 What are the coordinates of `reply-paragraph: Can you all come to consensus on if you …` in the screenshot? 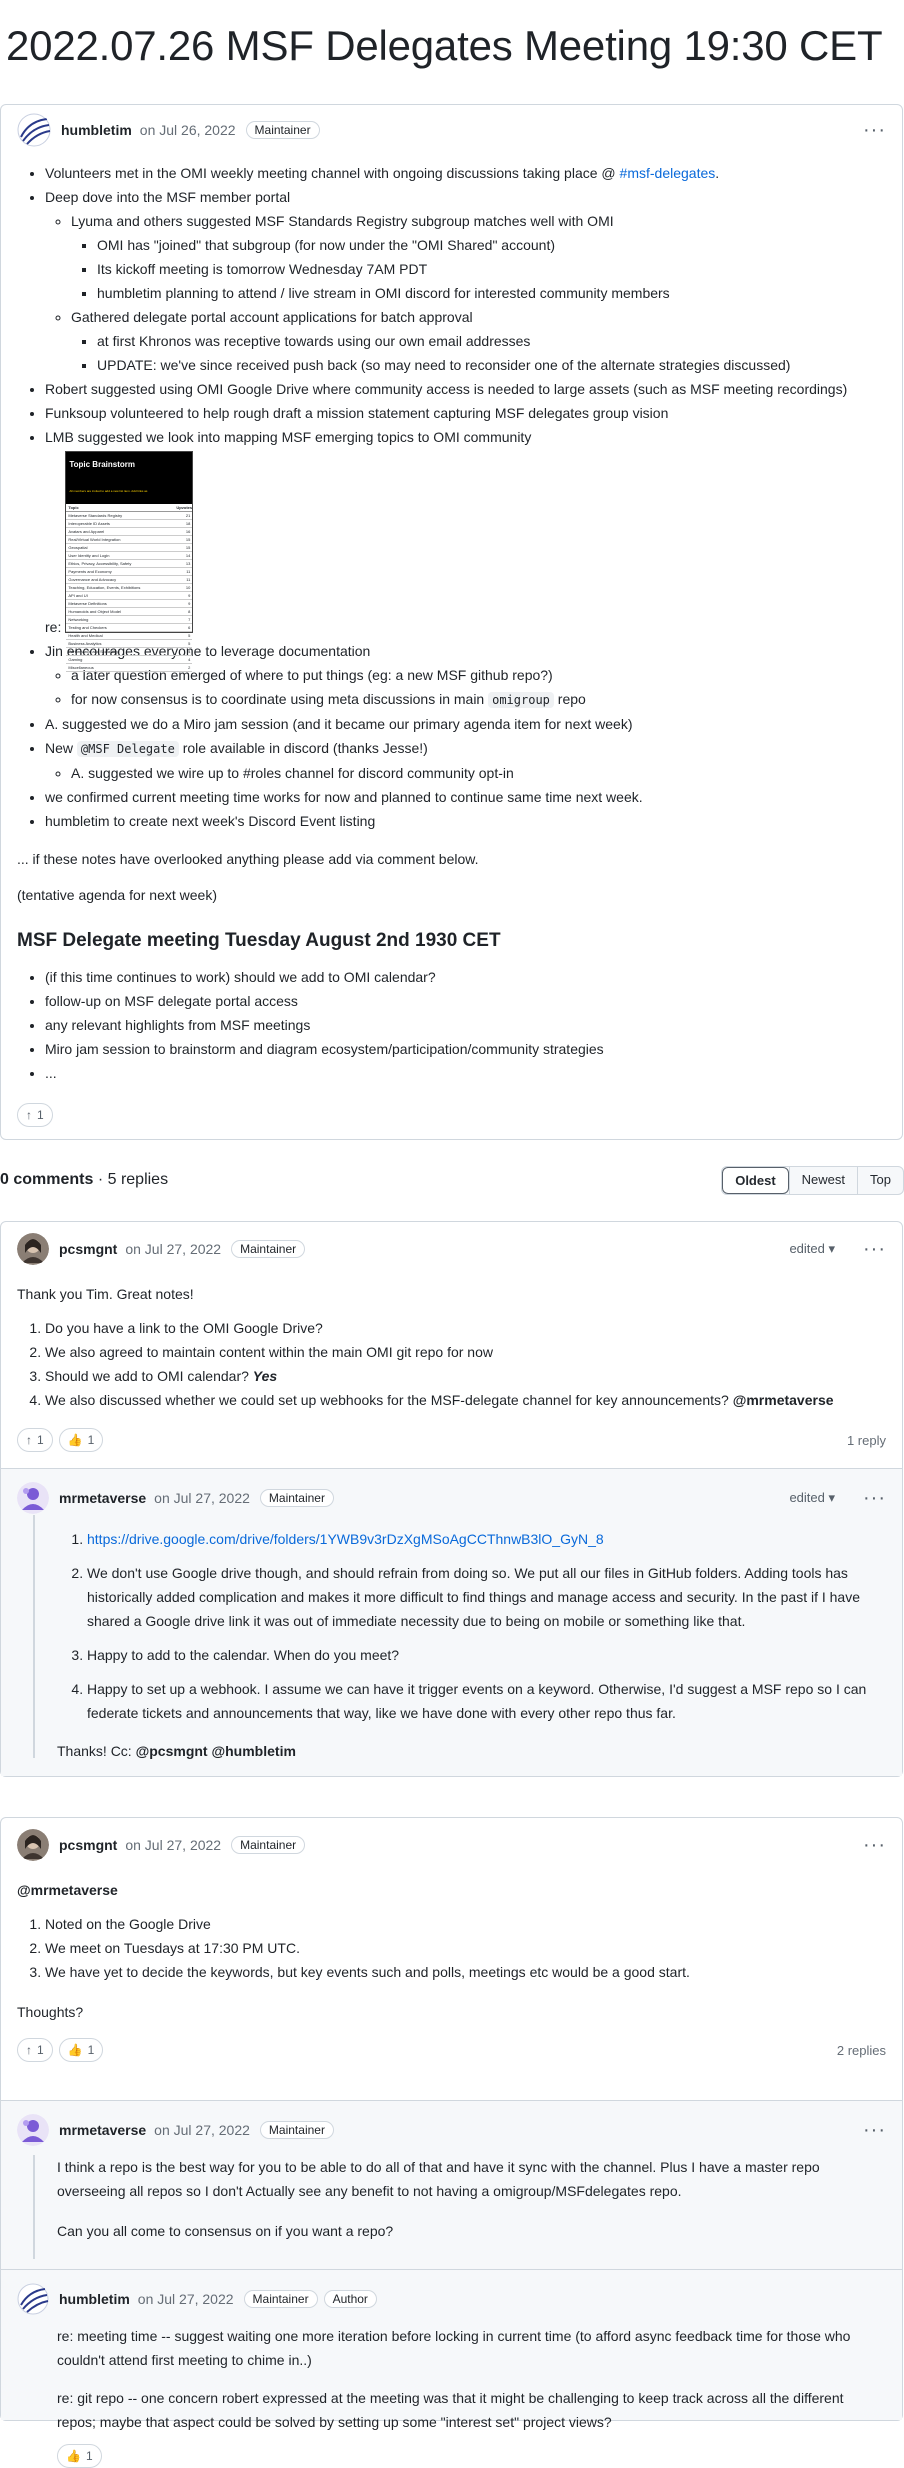 It's located at (225, 2231).